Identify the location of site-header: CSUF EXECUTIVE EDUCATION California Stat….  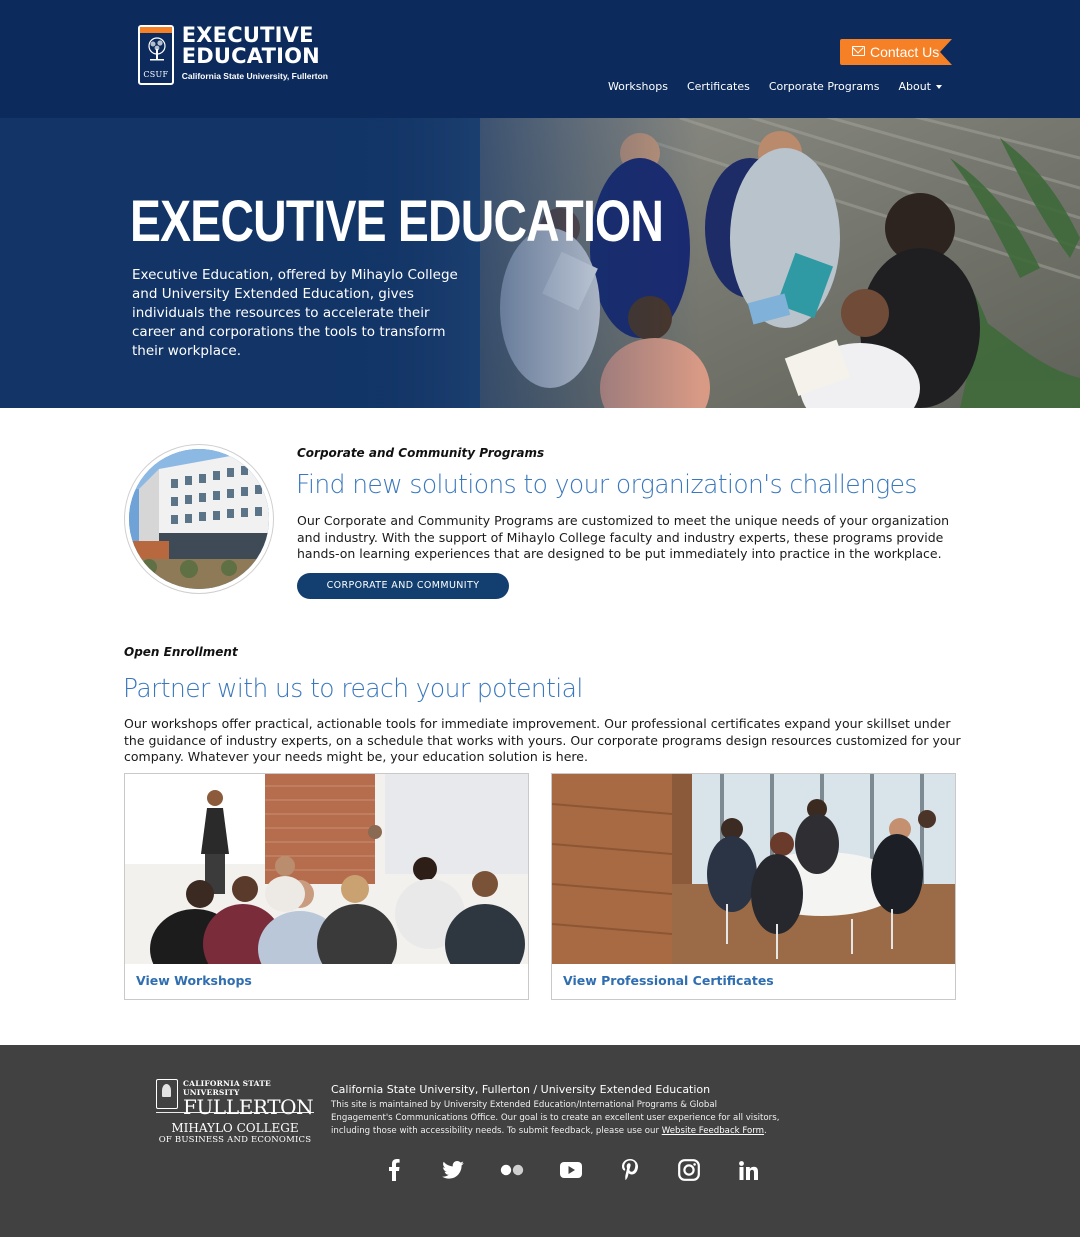
(540, 59).